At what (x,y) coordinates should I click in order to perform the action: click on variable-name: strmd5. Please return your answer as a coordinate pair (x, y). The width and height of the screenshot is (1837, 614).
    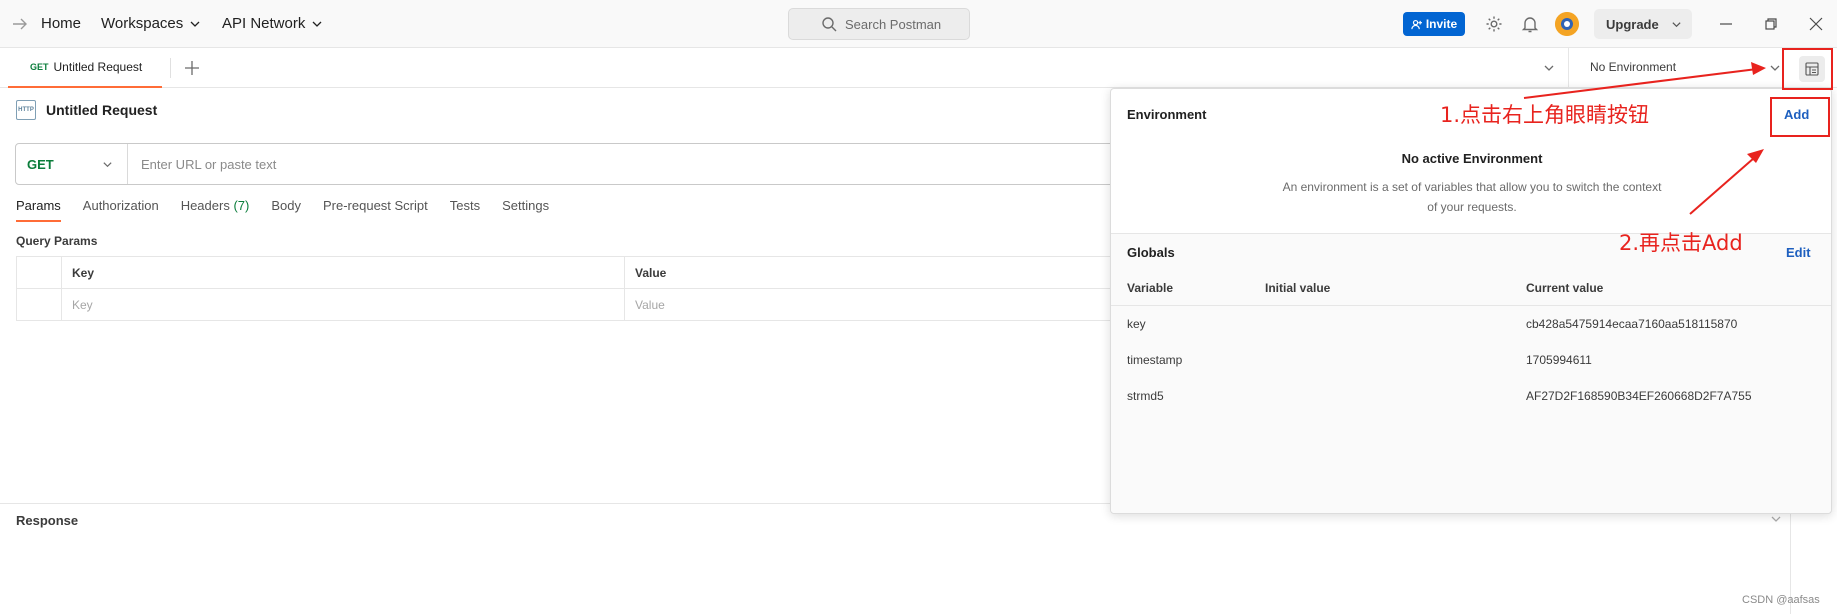
    Looking at the image, I should click on (1145, 396).